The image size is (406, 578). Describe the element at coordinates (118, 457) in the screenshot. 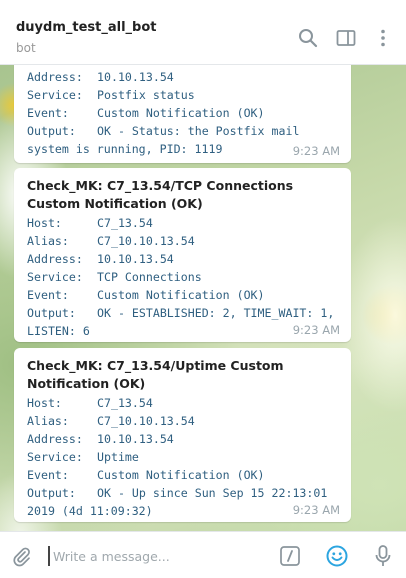

I see `row-value: Uptime` at that location.